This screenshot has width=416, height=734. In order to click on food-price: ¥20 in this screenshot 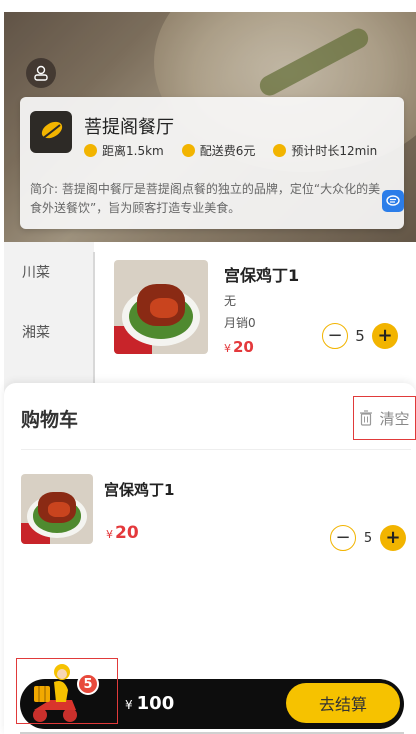, I will do `click(239, 347)`.